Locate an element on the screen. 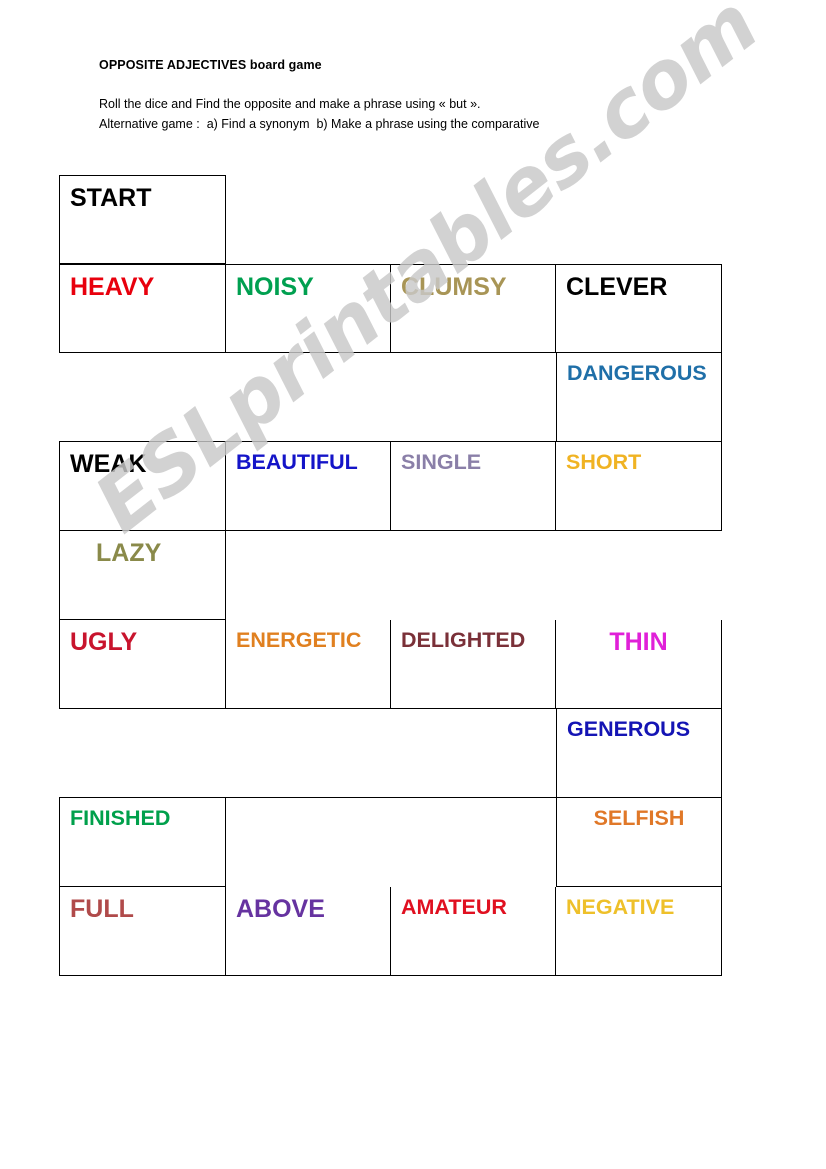  board-cell-label: NEGATIVE is located at coordinates (620, 907).